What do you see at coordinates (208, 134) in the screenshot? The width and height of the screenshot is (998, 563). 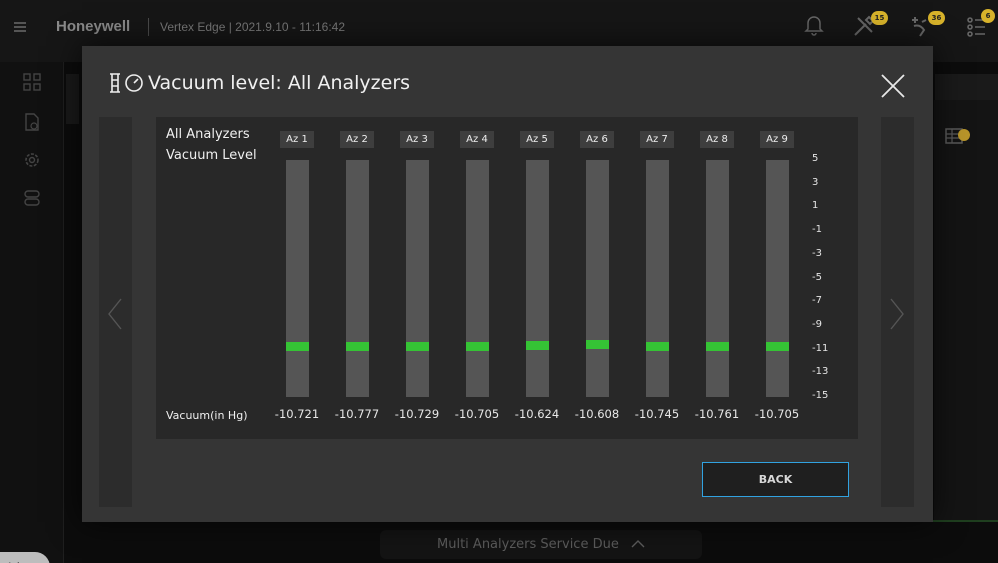 I see `chart-title-line1: All Analyzers` at bounding box center [208, 134].